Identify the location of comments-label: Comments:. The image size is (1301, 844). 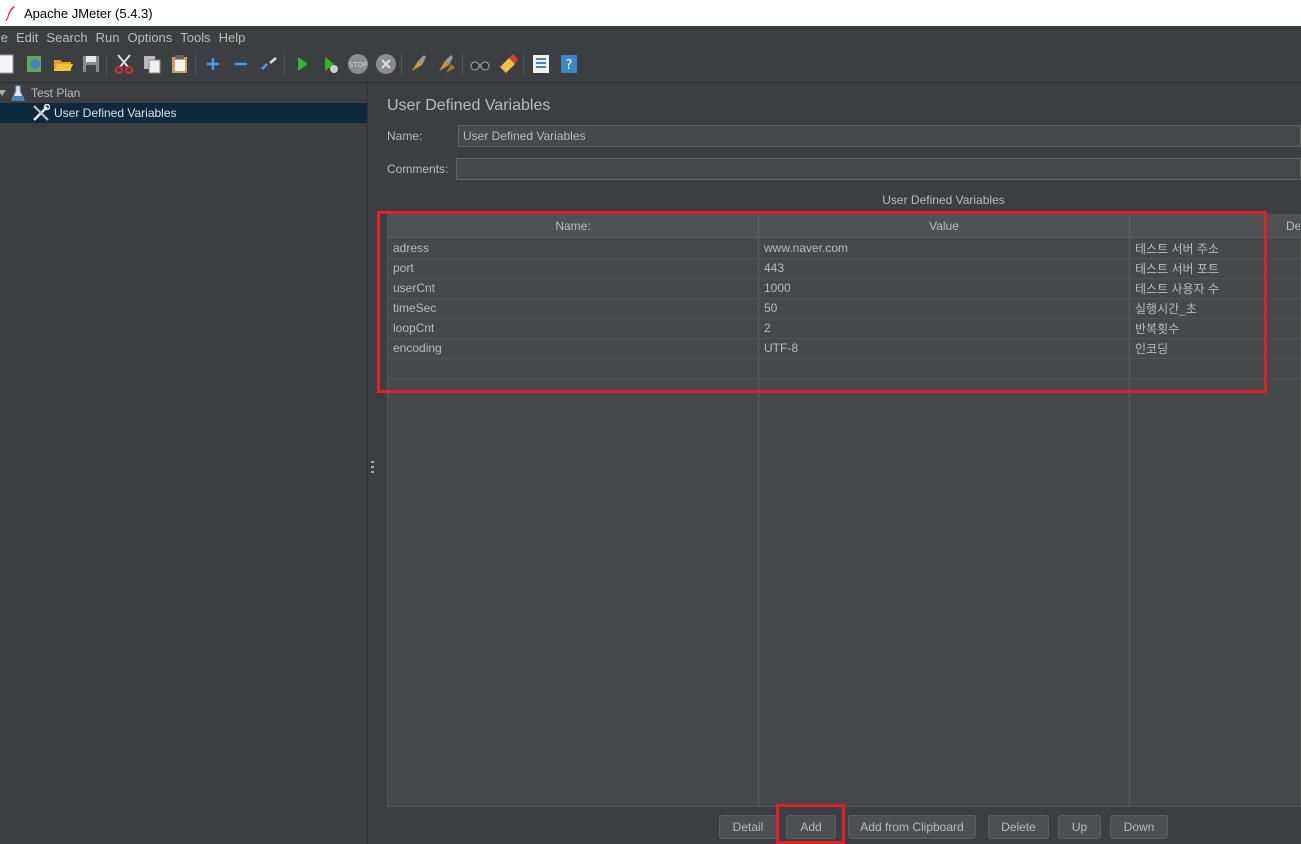
(418, 169).